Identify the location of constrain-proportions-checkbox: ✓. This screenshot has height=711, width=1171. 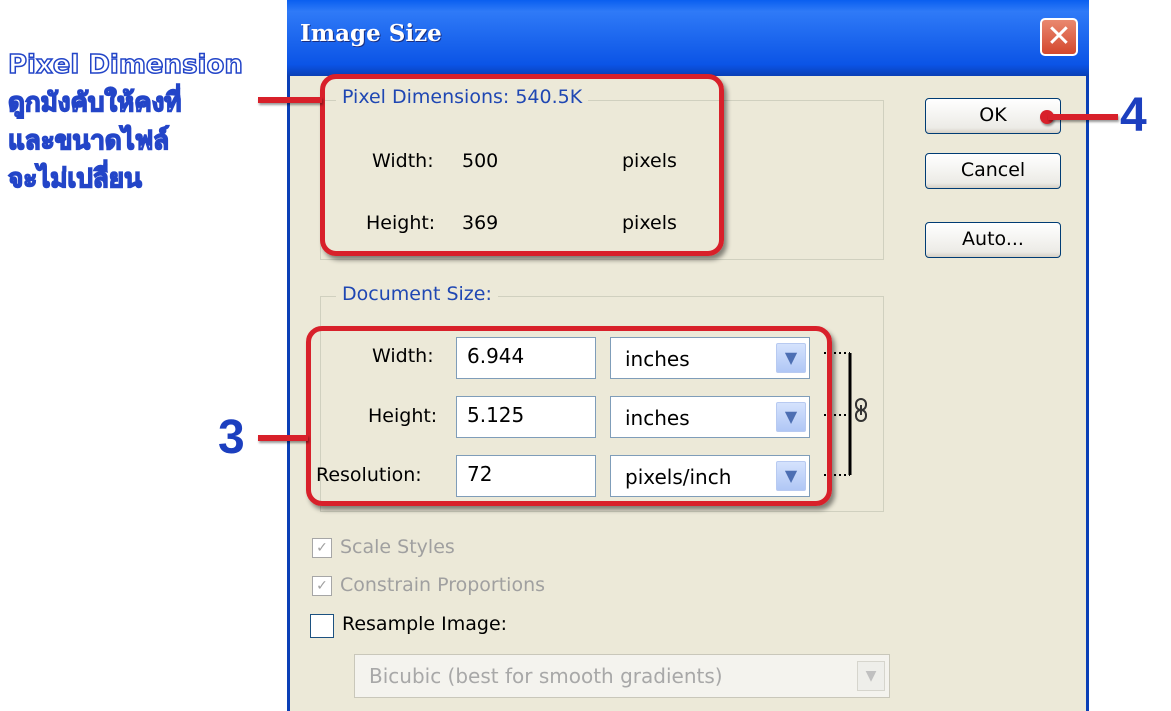
(322, 586).